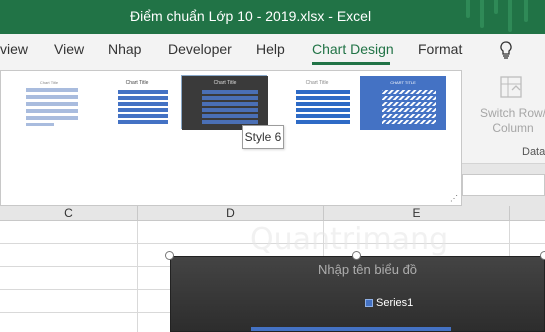 This screenshot has height=332, width=545. What do you see at coordinates (440, 49) in the screenshot?
I see `tab-format: Format` at bounding box center [440, 49].